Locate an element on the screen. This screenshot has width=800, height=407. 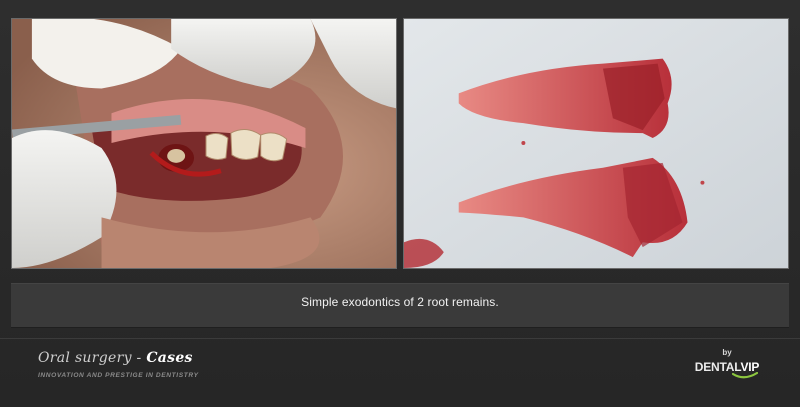
brand-title: Oral surgery - Cases is located at coordinates (118, 358).